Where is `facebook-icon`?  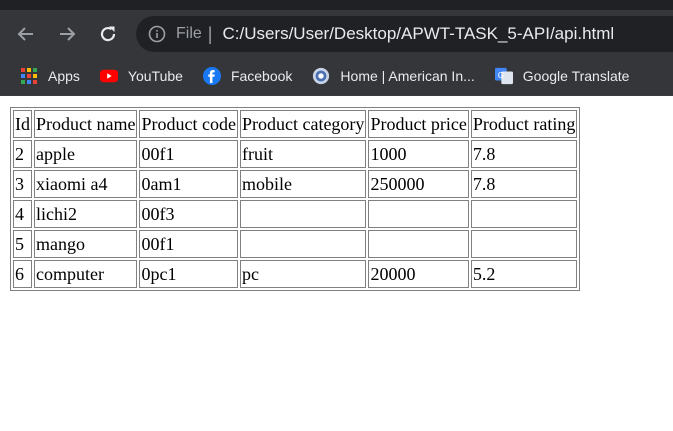
facebook-icon is located at coordinates (211, 76).